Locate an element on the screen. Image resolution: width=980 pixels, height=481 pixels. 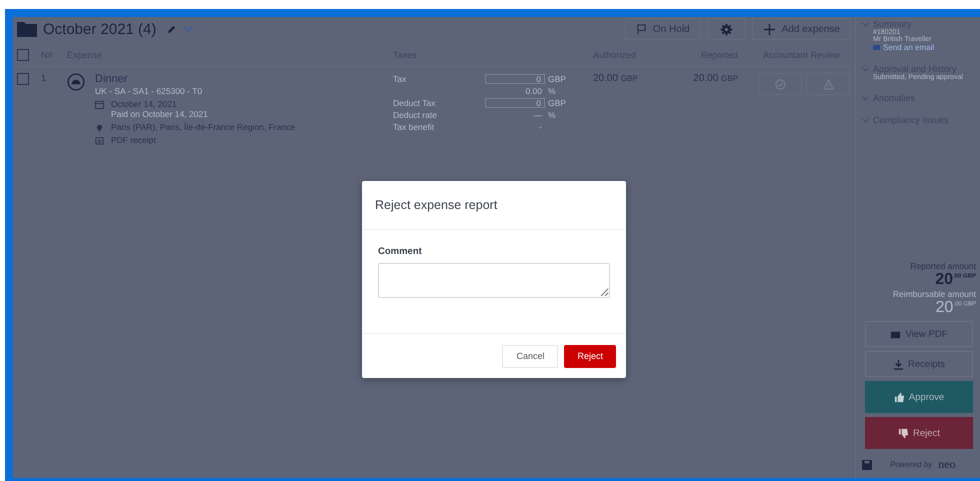
flag-icon is located at coordinates (641, 29).